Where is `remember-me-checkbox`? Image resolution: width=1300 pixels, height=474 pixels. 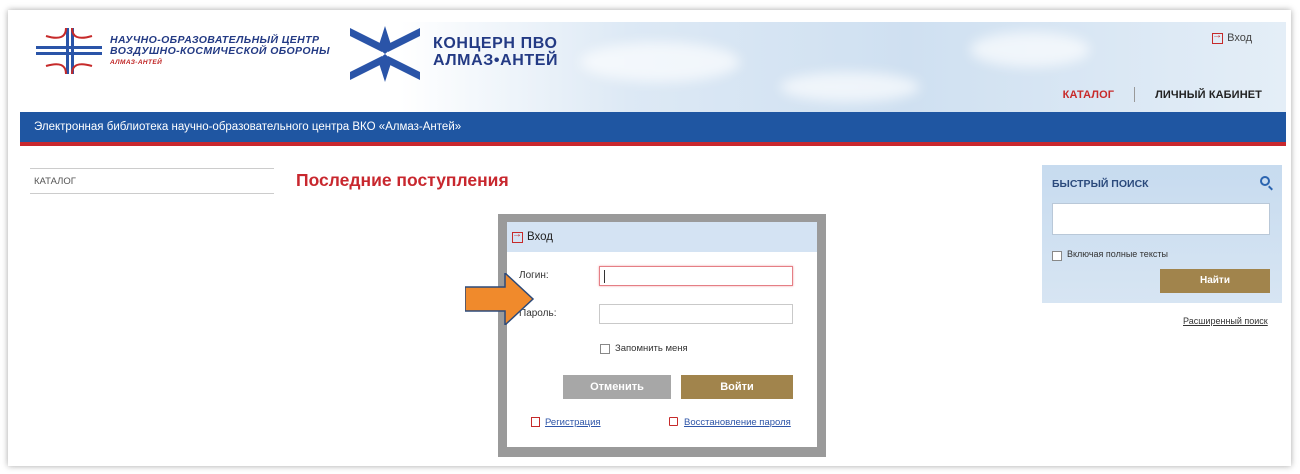
remember-me-checkbox is located at coordinates (605, 349).